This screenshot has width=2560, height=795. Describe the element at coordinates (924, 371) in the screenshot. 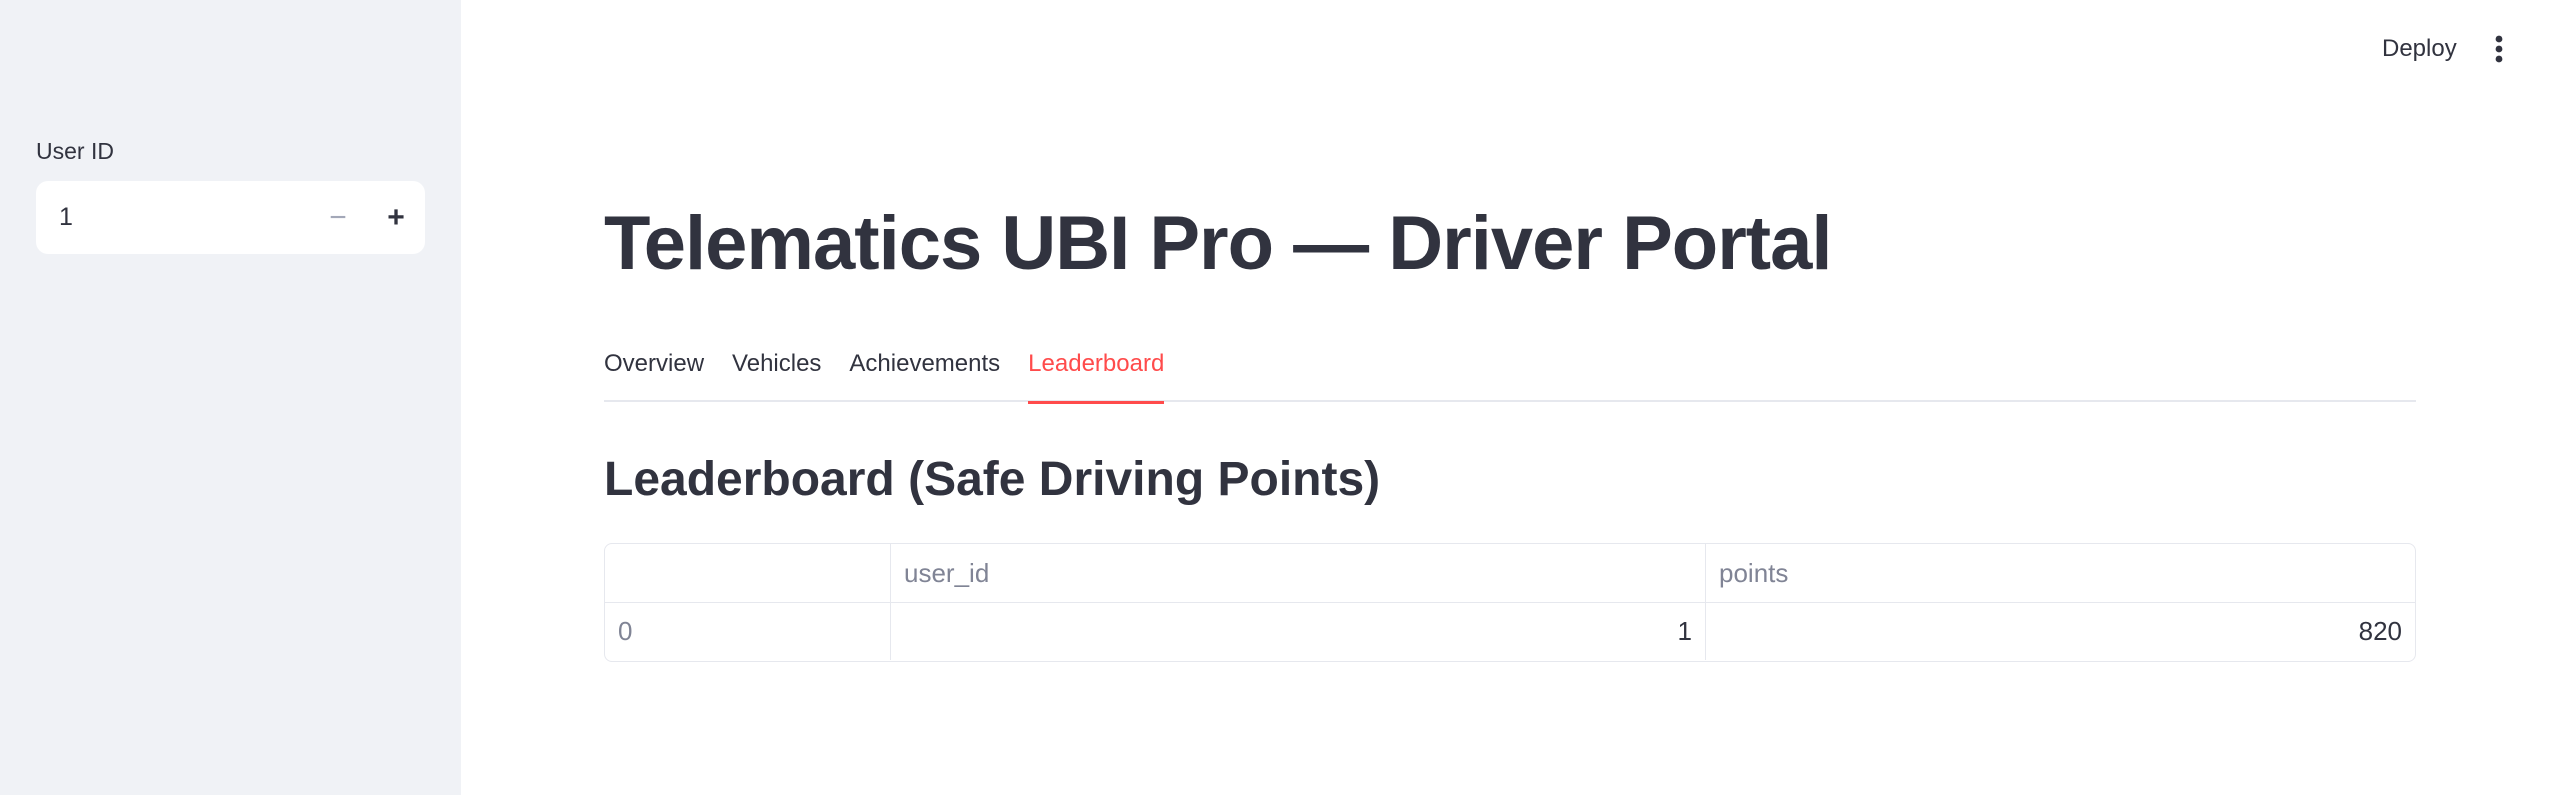

I see `tab-achievements: Achievements` at that location.